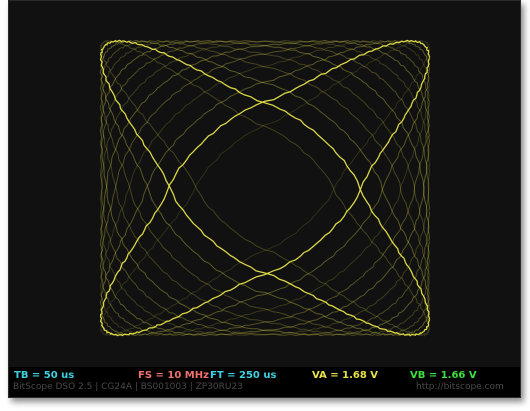  Describe the element at coordinates (44, 375) in the screenshot. I see `timebase-readout: TB = 50 us` at that location.